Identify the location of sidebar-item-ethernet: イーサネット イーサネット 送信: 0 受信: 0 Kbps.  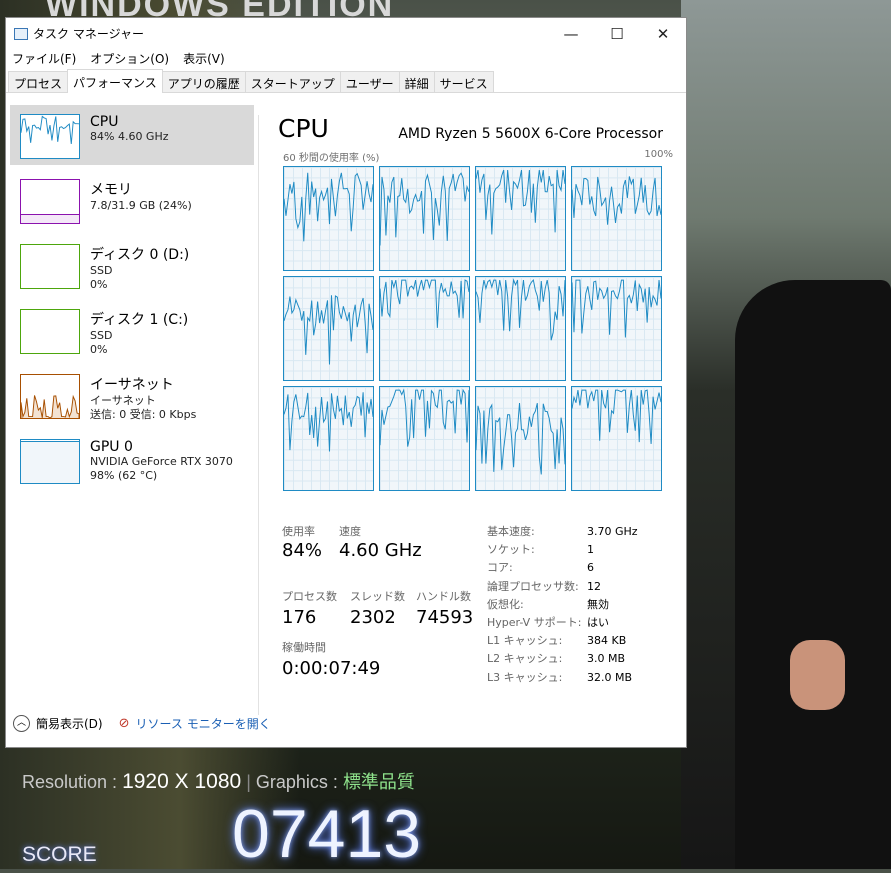
(132, 395).